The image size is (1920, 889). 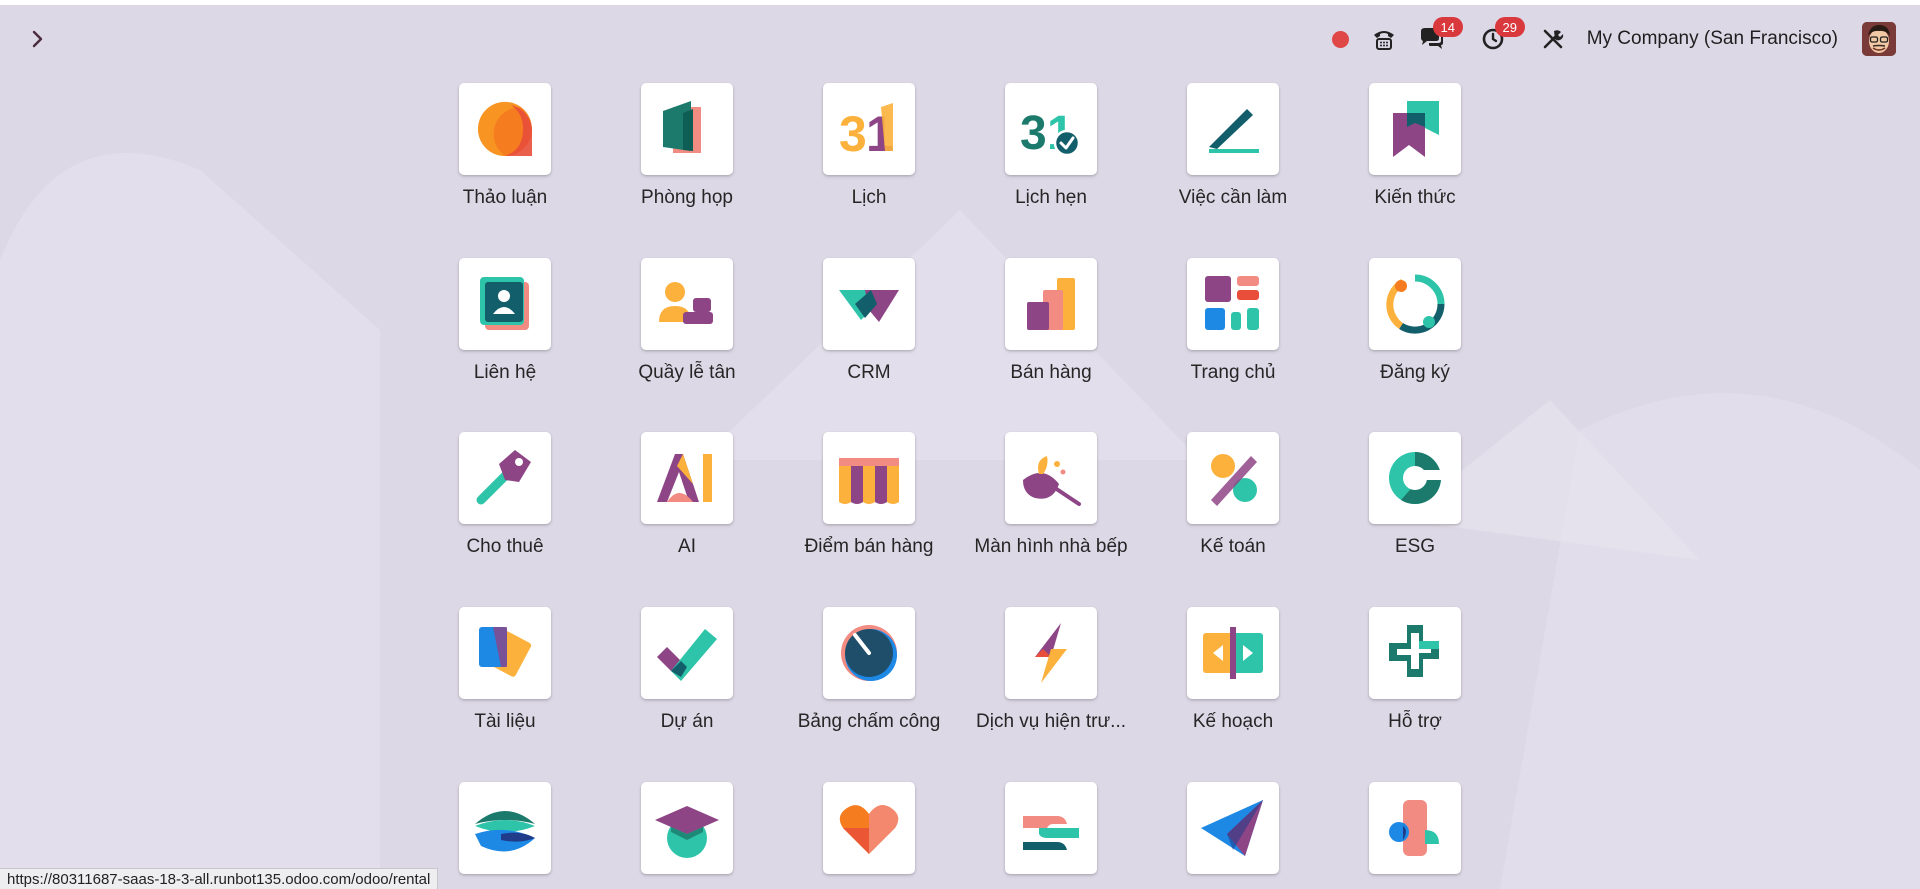 I want to click on esg-icon, so click(x=1416, y=478).